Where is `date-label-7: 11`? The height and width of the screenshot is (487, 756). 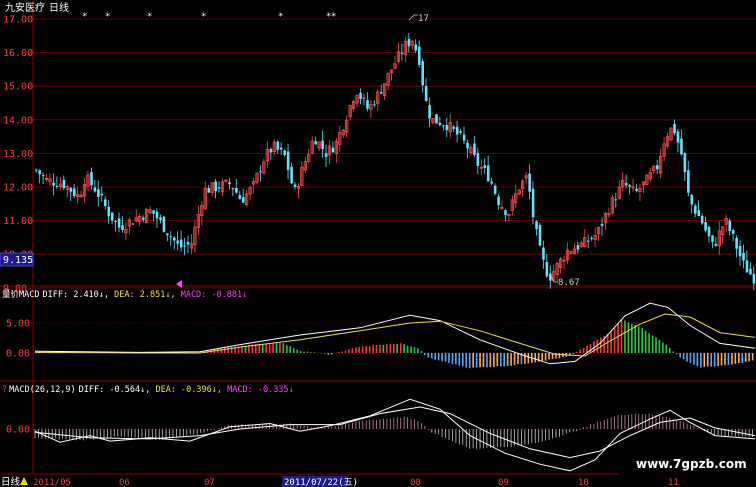 date-label-7: 11 is located at coordinates (673, 482).